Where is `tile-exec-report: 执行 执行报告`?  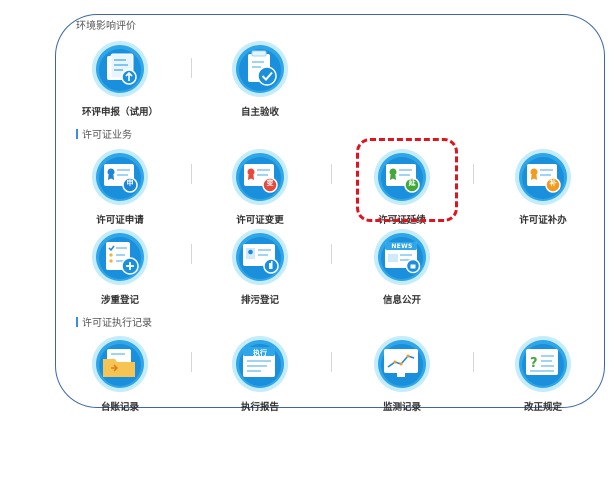 tile-exec-report: 执行 执行报告 is located at coordinates (260, 375).